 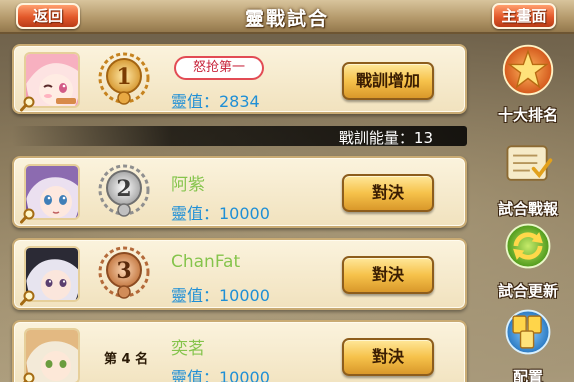 What do you see at coordinates (239, 351) in the screenshot?
I see `opponent-row: 第 4 名 奕茗 靈值：10000 對決` at bounding box center [239, 351].